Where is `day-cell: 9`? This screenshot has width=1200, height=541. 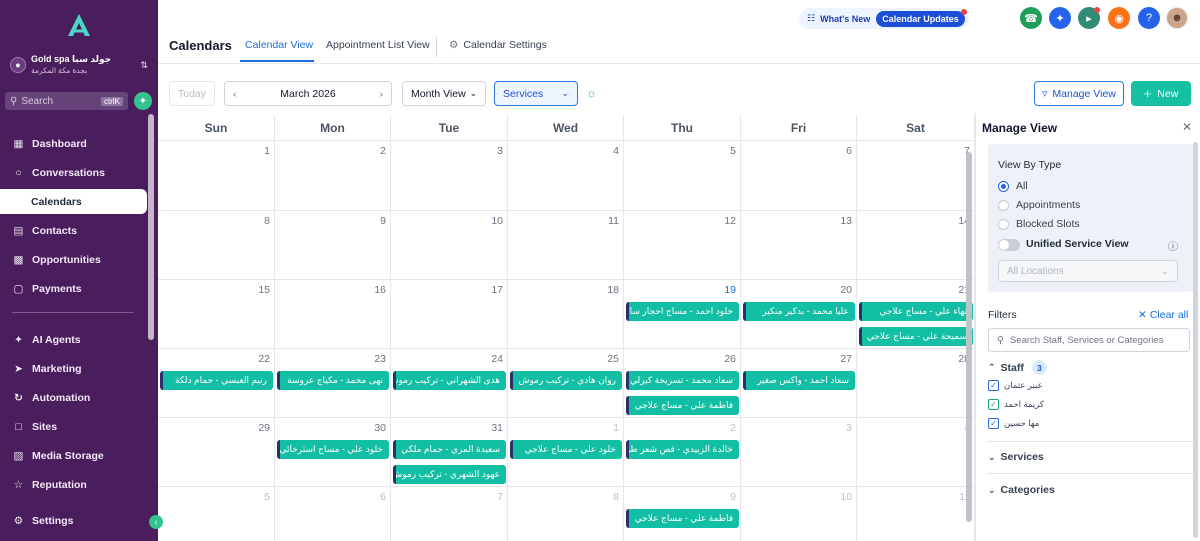
day-cell: 9 is located at coordinates (333, 245).